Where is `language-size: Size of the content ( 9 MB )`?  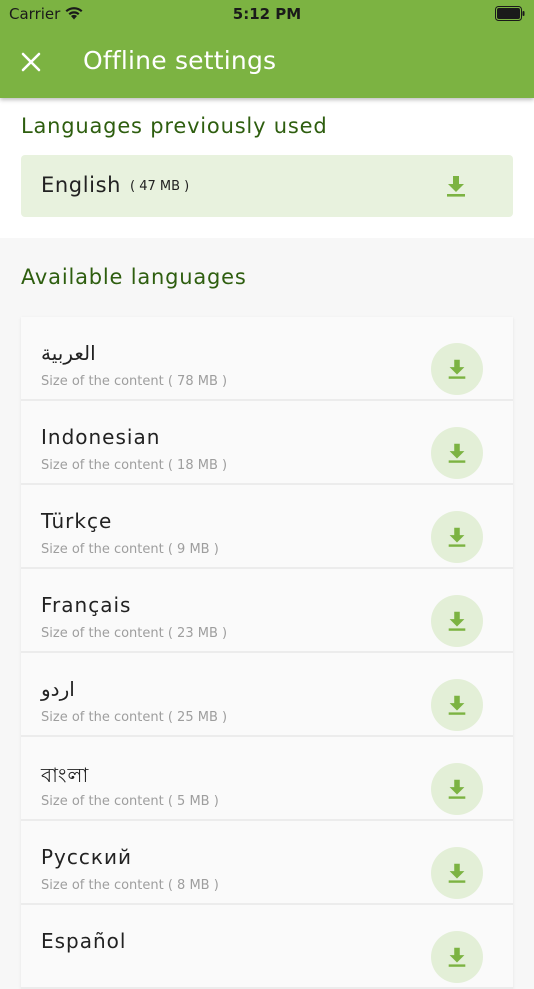 language-size: Size of the content ( 9 MB ) is located at coordinates (130, 549).